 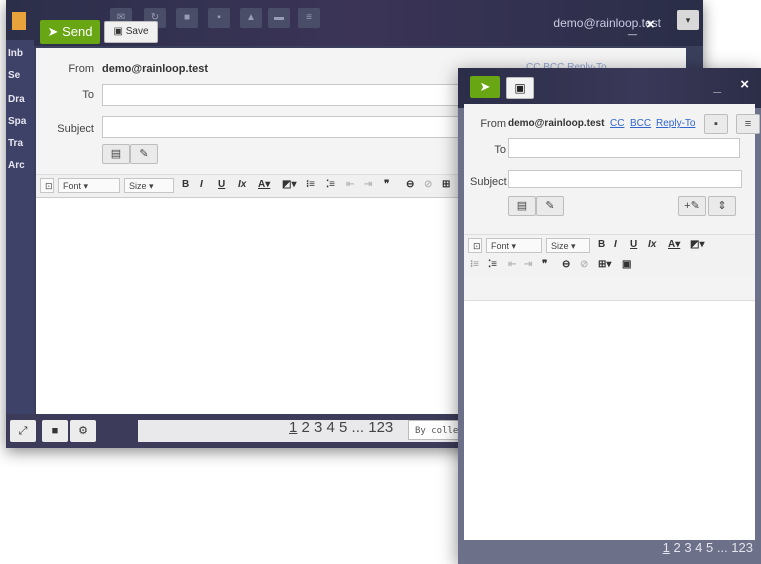 What do you see at coordinates (488, 182) in the screenshot?
I see `small-subject-label: Subject` at bounding box center [488, 182].